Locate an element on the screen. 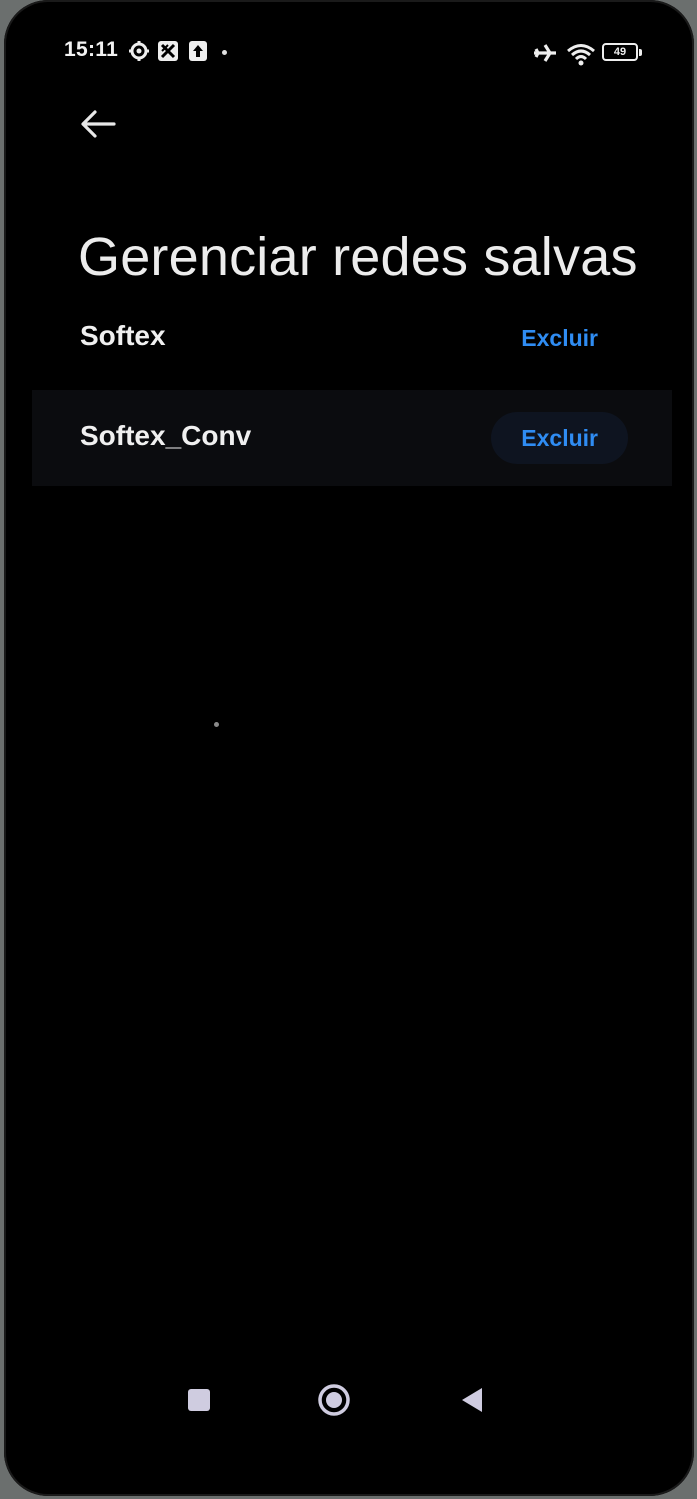  upload-icon is located at coordinates (198, 53).